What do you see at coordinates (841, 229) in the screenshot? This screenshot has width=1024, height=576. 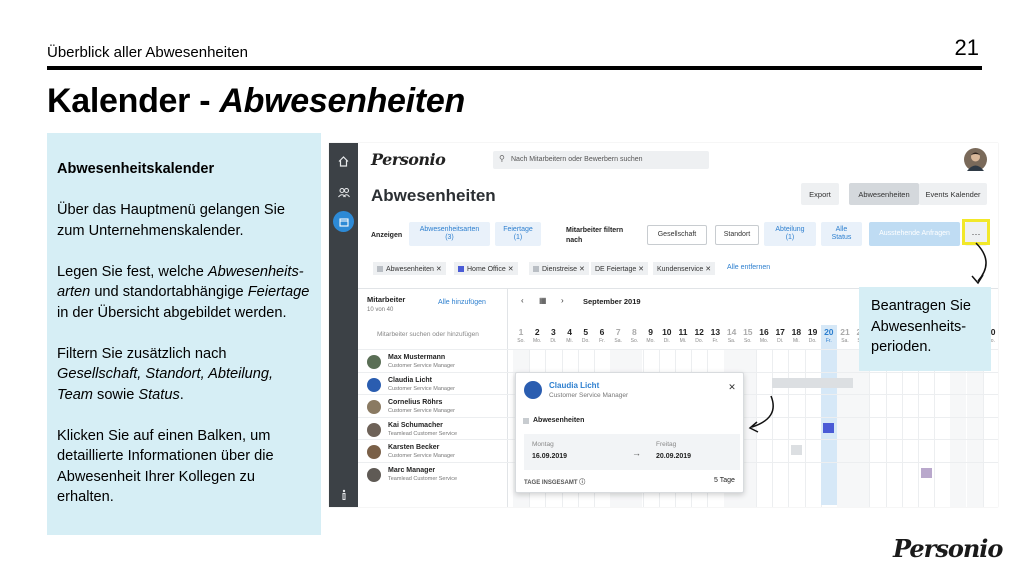 I see `filter-label: Alle` at bounding box center [841, 229].